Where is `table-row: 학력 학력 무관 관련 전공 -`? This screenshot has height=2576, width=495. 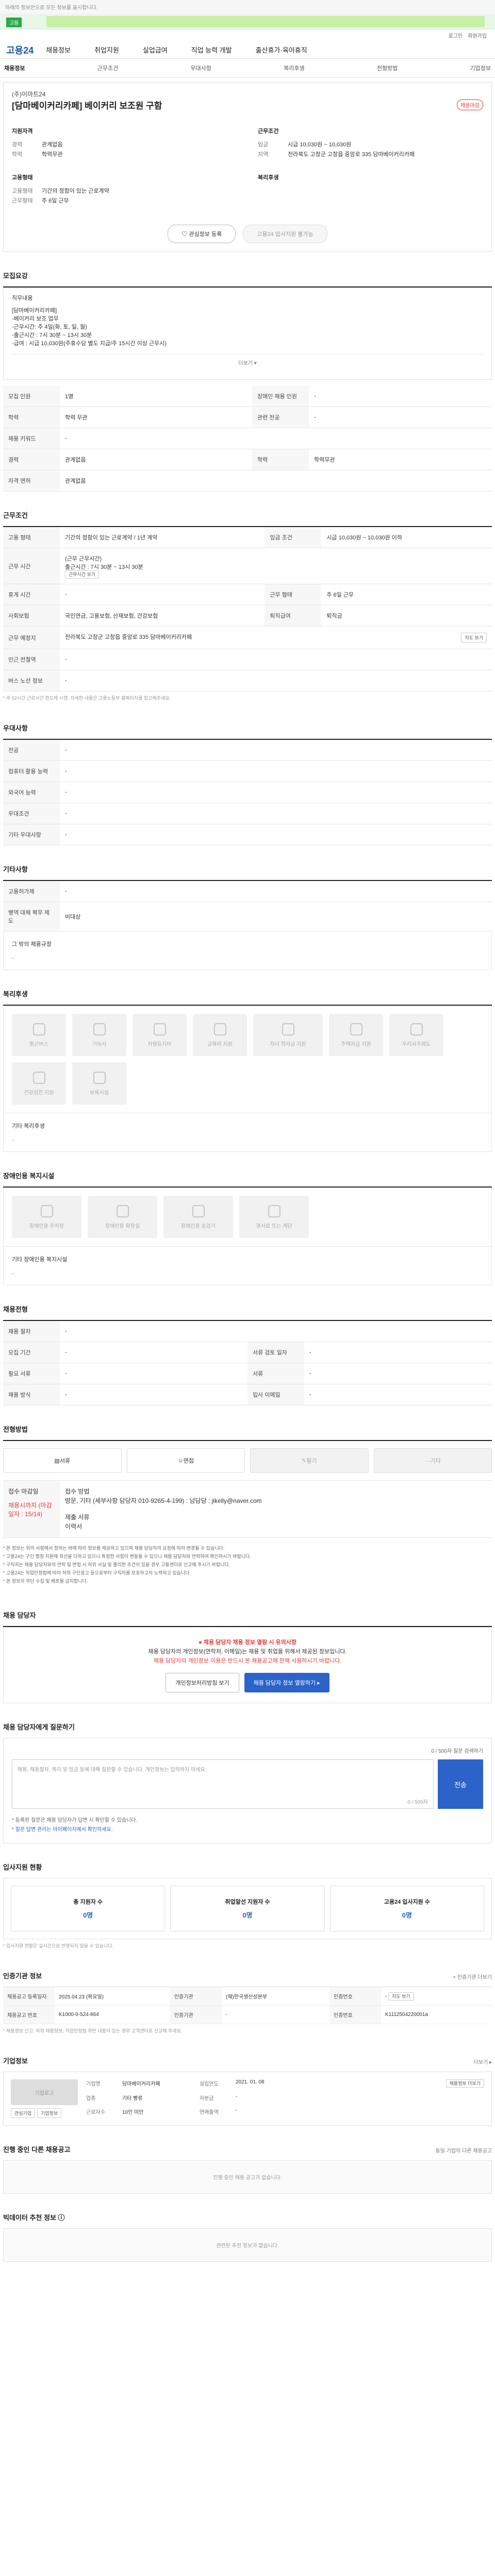 table-row: 학력 학력 무관 관련 전공 - is located at coordinates (247, 417).